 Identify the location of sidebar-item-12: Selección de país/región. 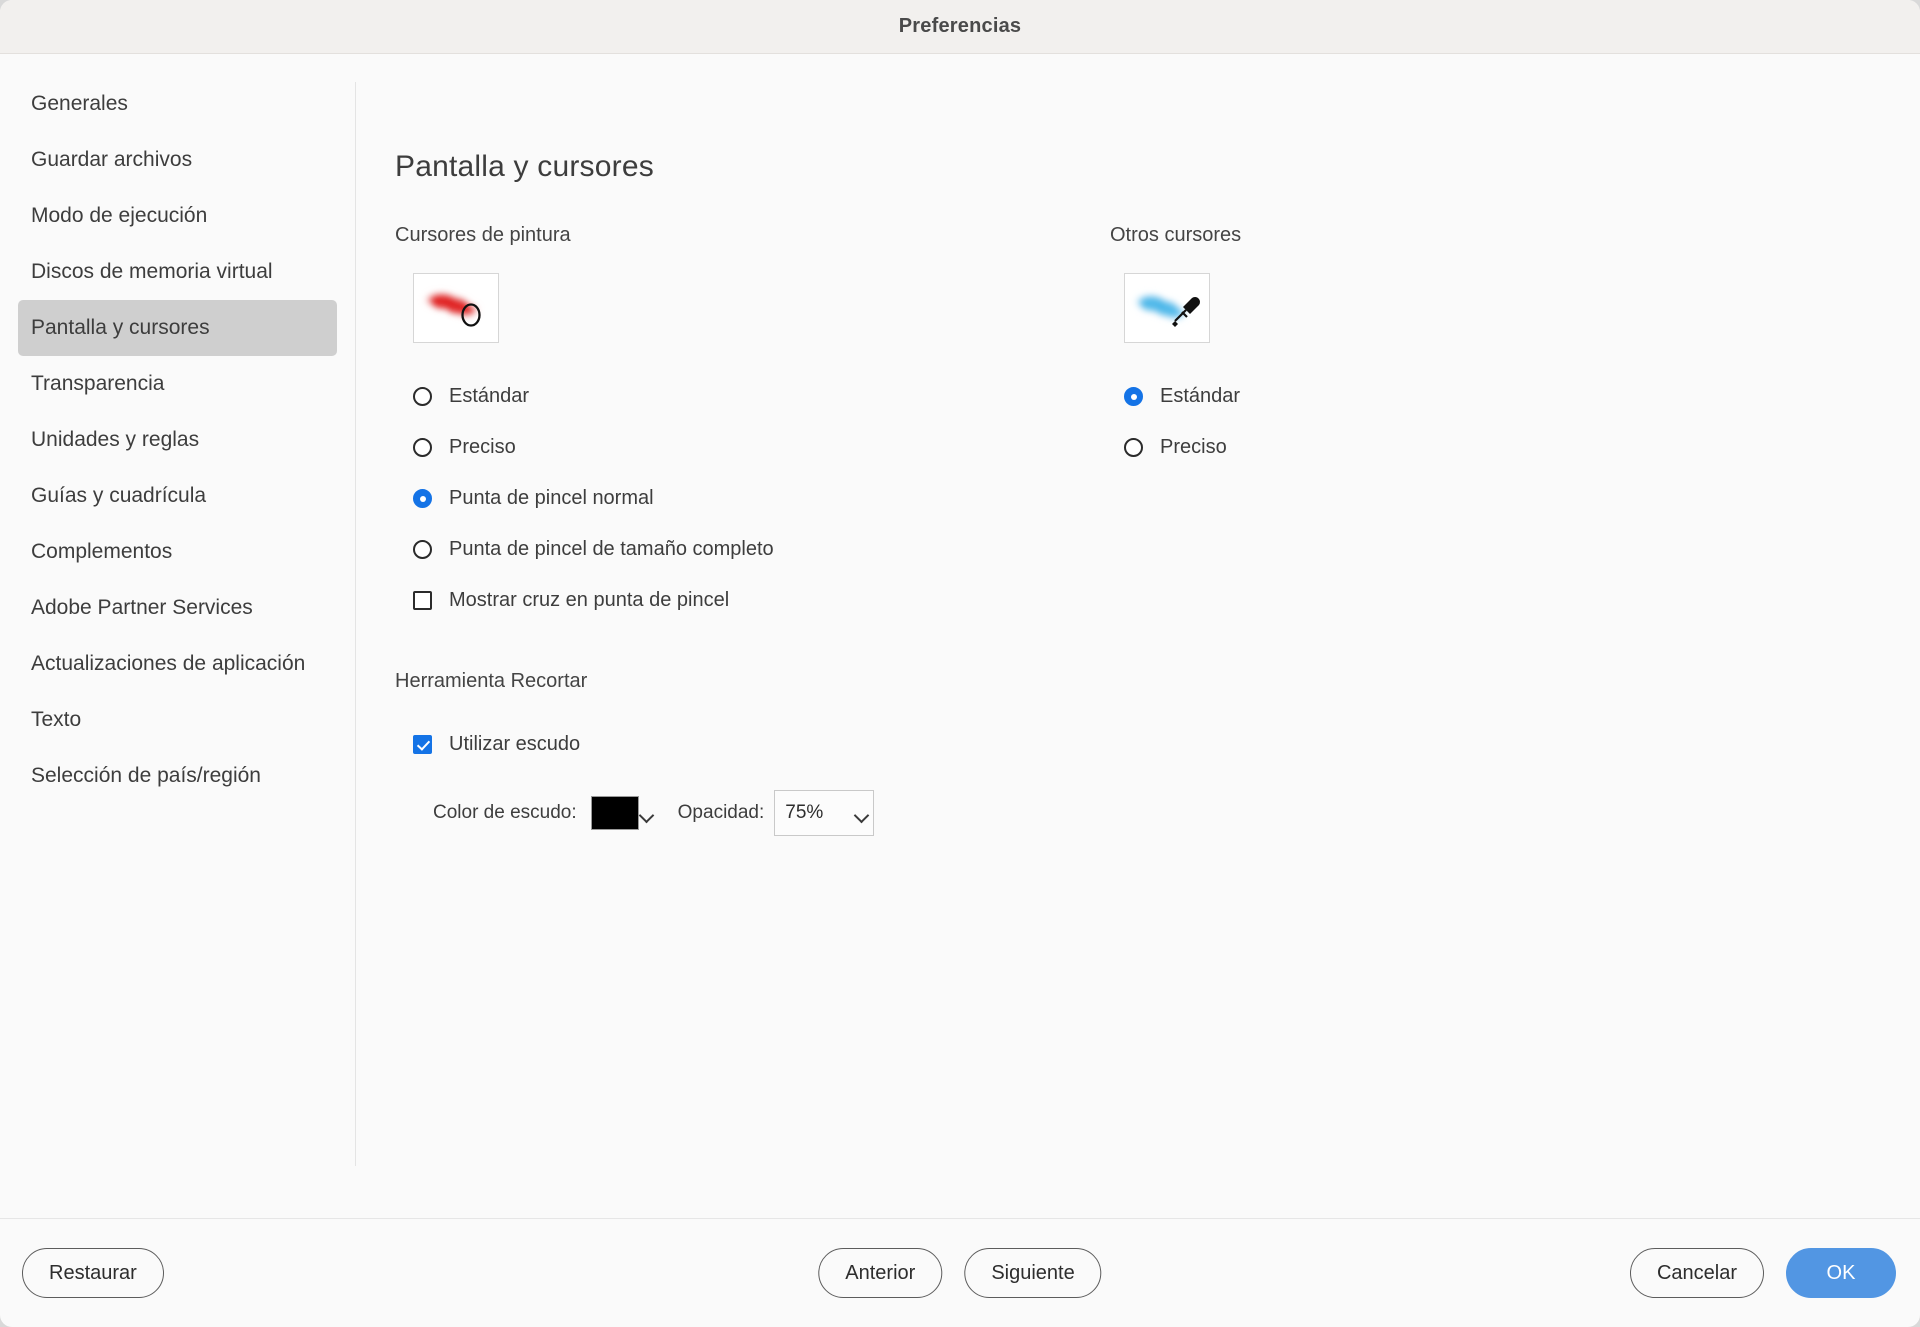
(177, 776).